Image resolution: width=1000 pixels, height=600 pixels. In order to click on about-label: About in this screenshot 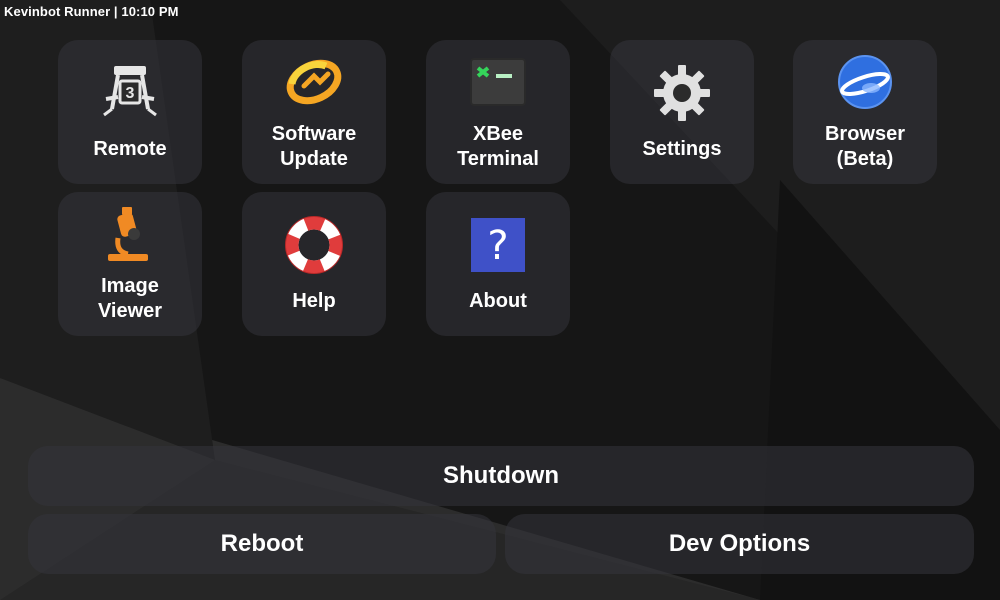, I will do `click(498, 300)`.